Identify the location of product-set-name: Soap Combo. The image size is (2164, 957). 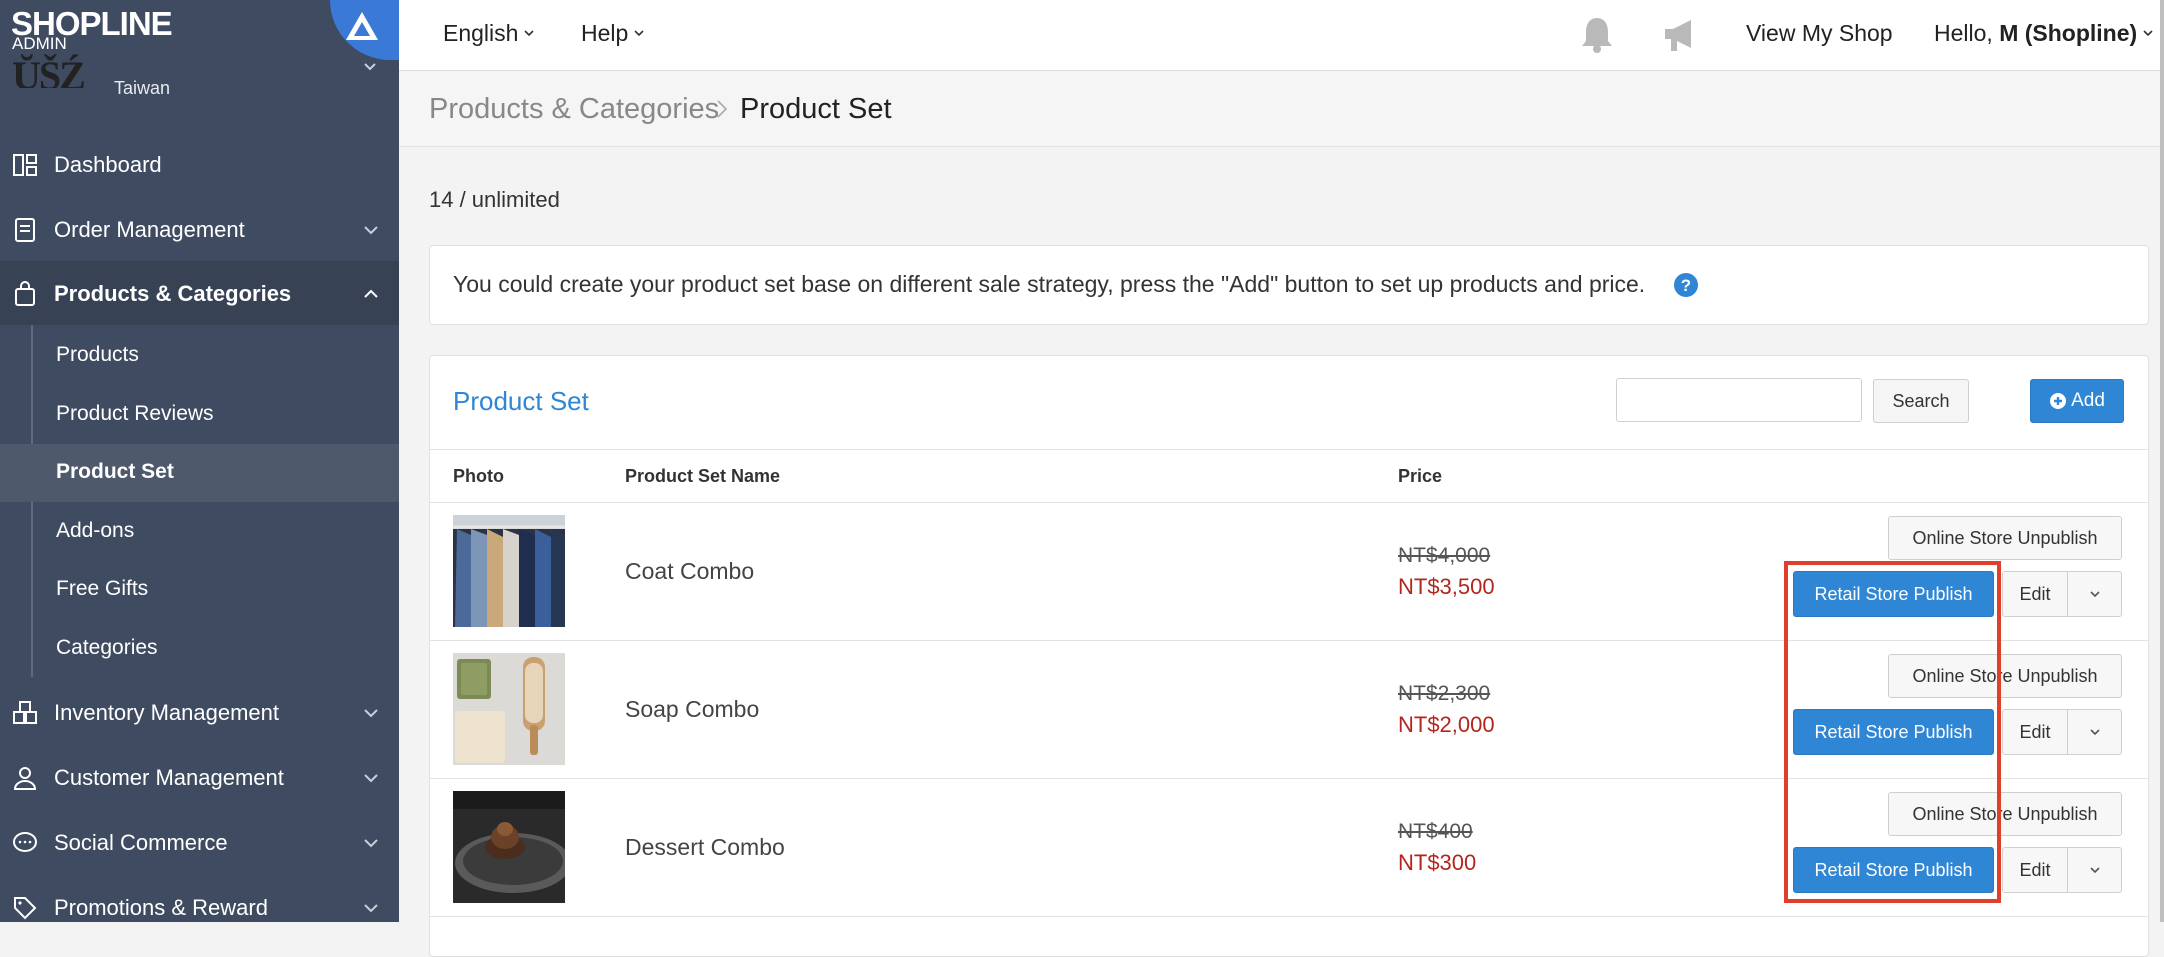
(692, 709).